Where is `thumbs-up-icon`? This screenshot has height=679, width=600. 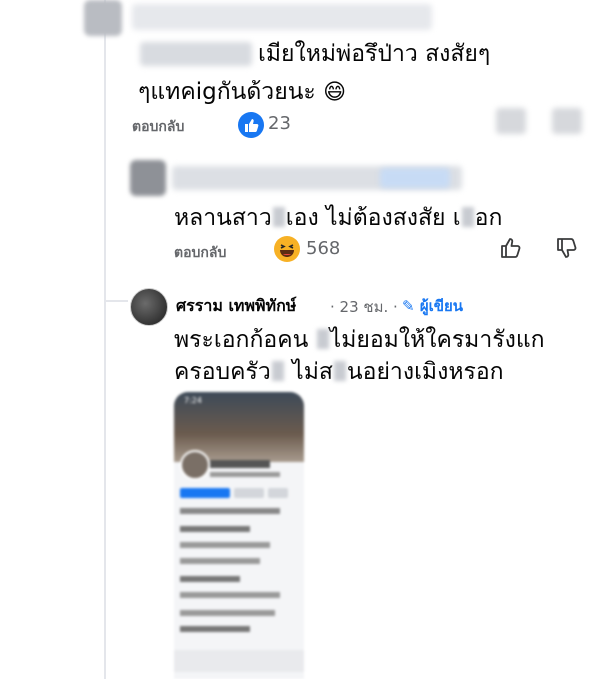
thumbs-up-icon is located at coordinates (511, 248).